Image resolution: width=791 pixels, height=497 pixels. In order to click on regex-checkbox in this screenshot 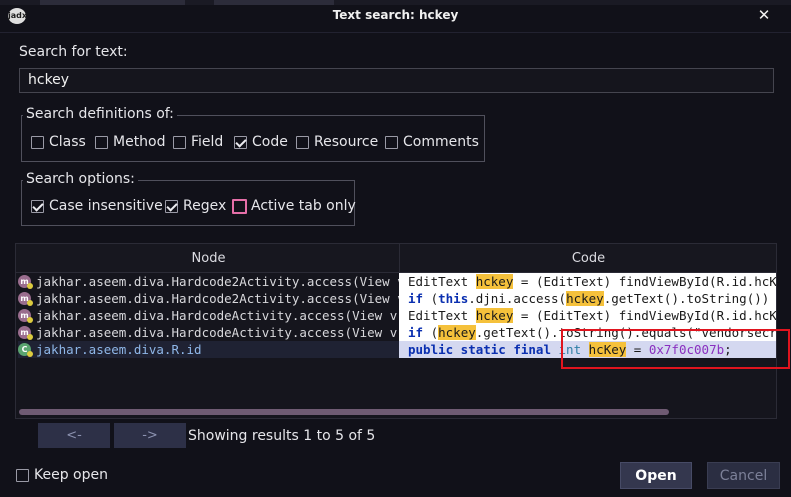, I will do `click(171, 206)`.